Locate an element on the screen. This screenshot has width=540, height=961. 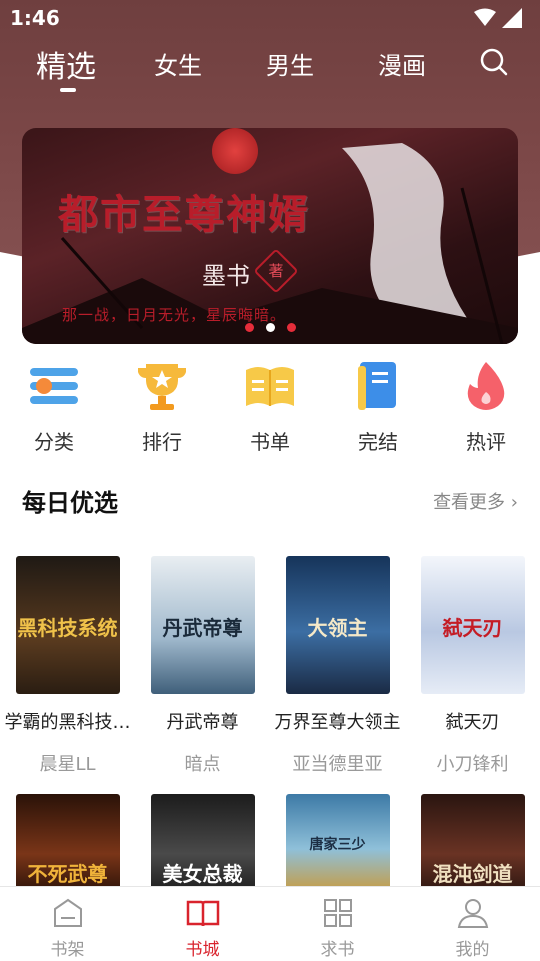
book-title: 万界至尊大领主 is located at coordinates (337, 722).